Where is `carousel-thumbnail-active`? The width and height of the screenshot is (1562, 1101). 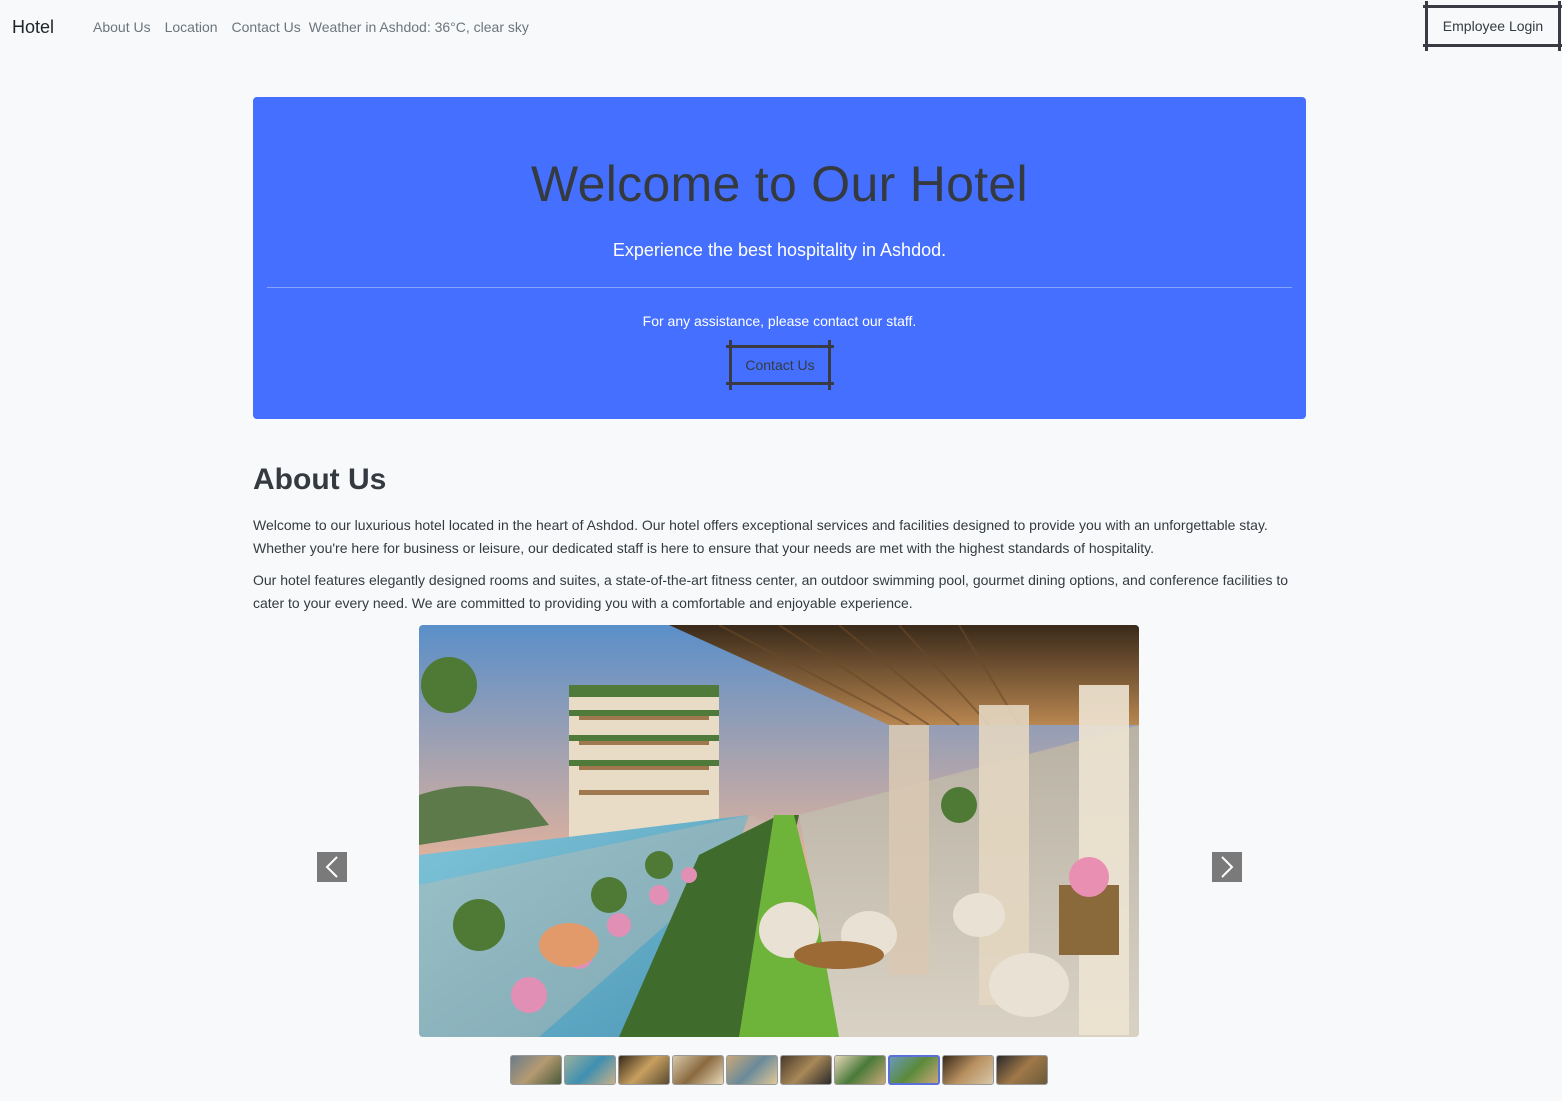
carousel-thumbnail-active is located at coordinates (914, 1070).